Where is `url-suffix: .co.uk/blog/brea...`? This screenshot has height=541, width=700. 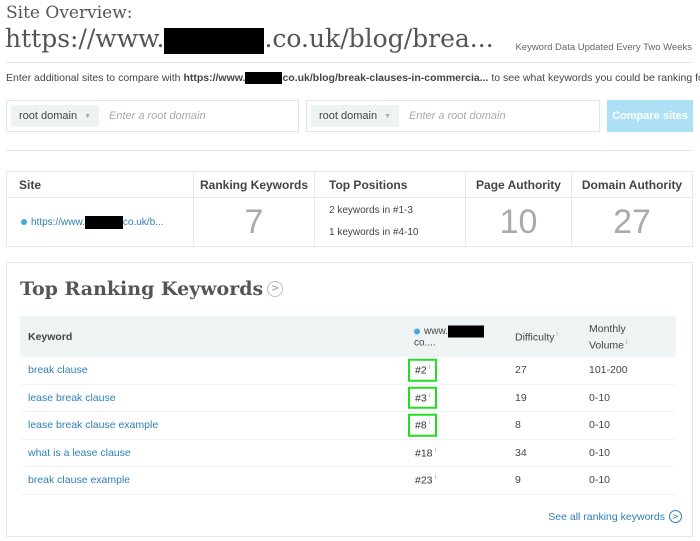
url-suffix: .co.uk/blog/brea... is located at coordinates (379, 38).